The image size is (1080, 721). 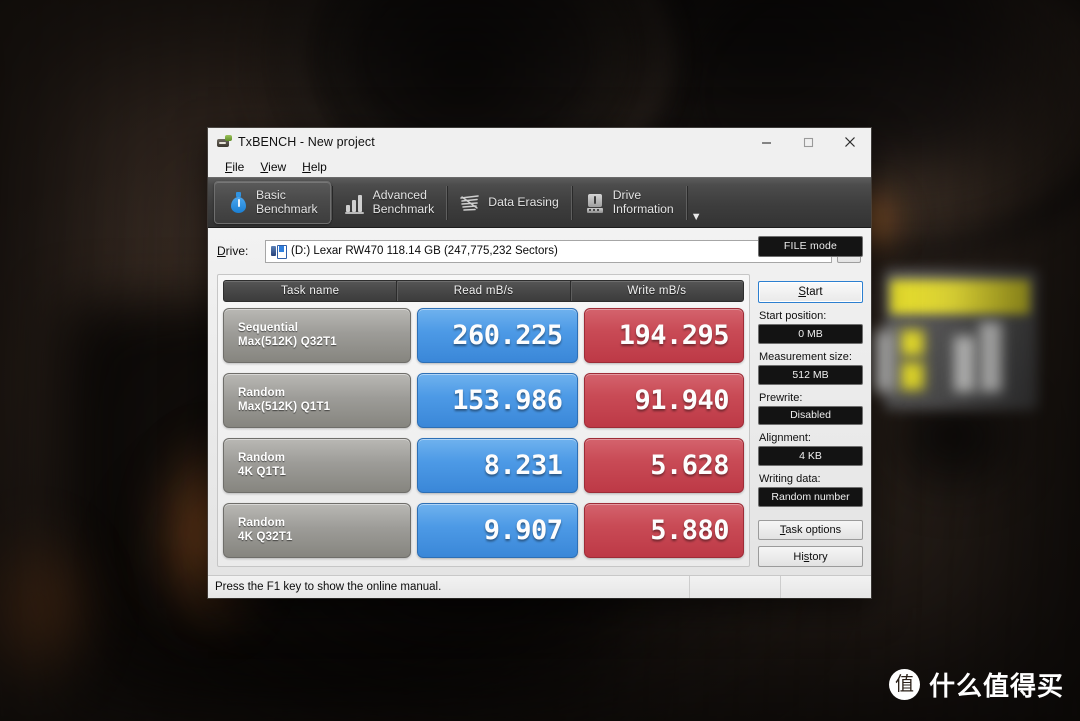 I want to click on tab-advanced-line1: Advanced, so click(x=399, y=194).